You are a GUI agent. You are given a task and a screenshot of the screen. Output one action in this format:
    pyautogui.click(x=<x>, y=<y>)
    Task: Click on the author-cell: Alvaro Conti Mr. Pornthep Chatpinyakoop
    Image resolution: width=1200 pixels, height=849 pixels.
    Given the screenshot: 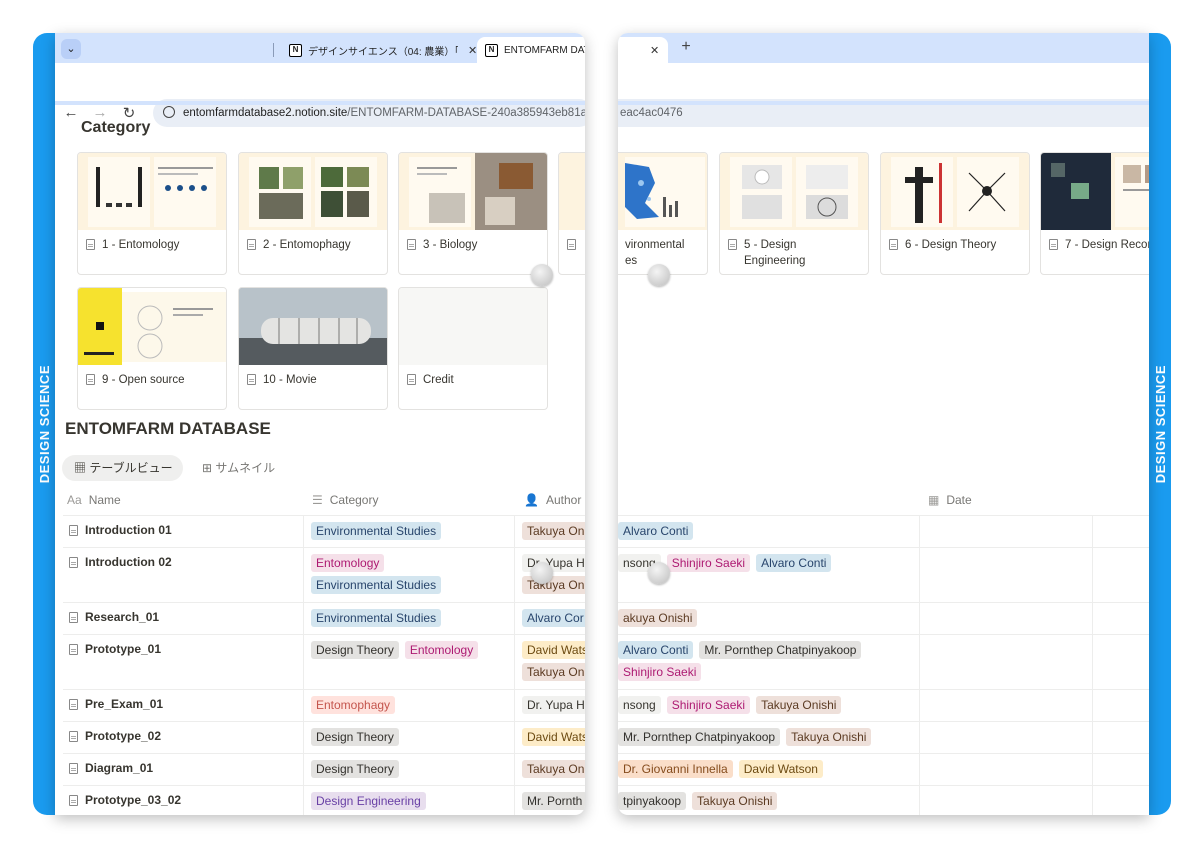 What is the action you would take?
    pyautogui.click(x=767, y=650)
    